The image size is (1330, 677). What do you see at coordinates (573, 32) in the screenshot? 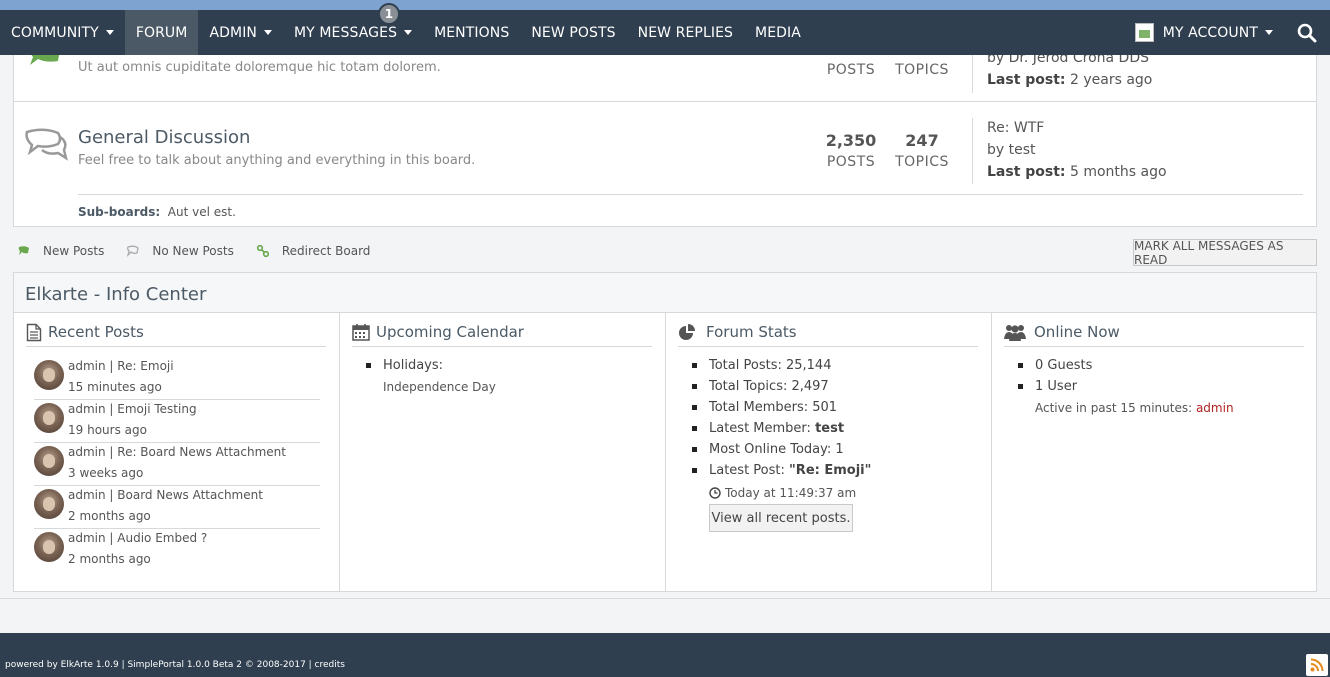
I see `nav-new-posts: NEW POSTS` at bounding box center [573, 32].